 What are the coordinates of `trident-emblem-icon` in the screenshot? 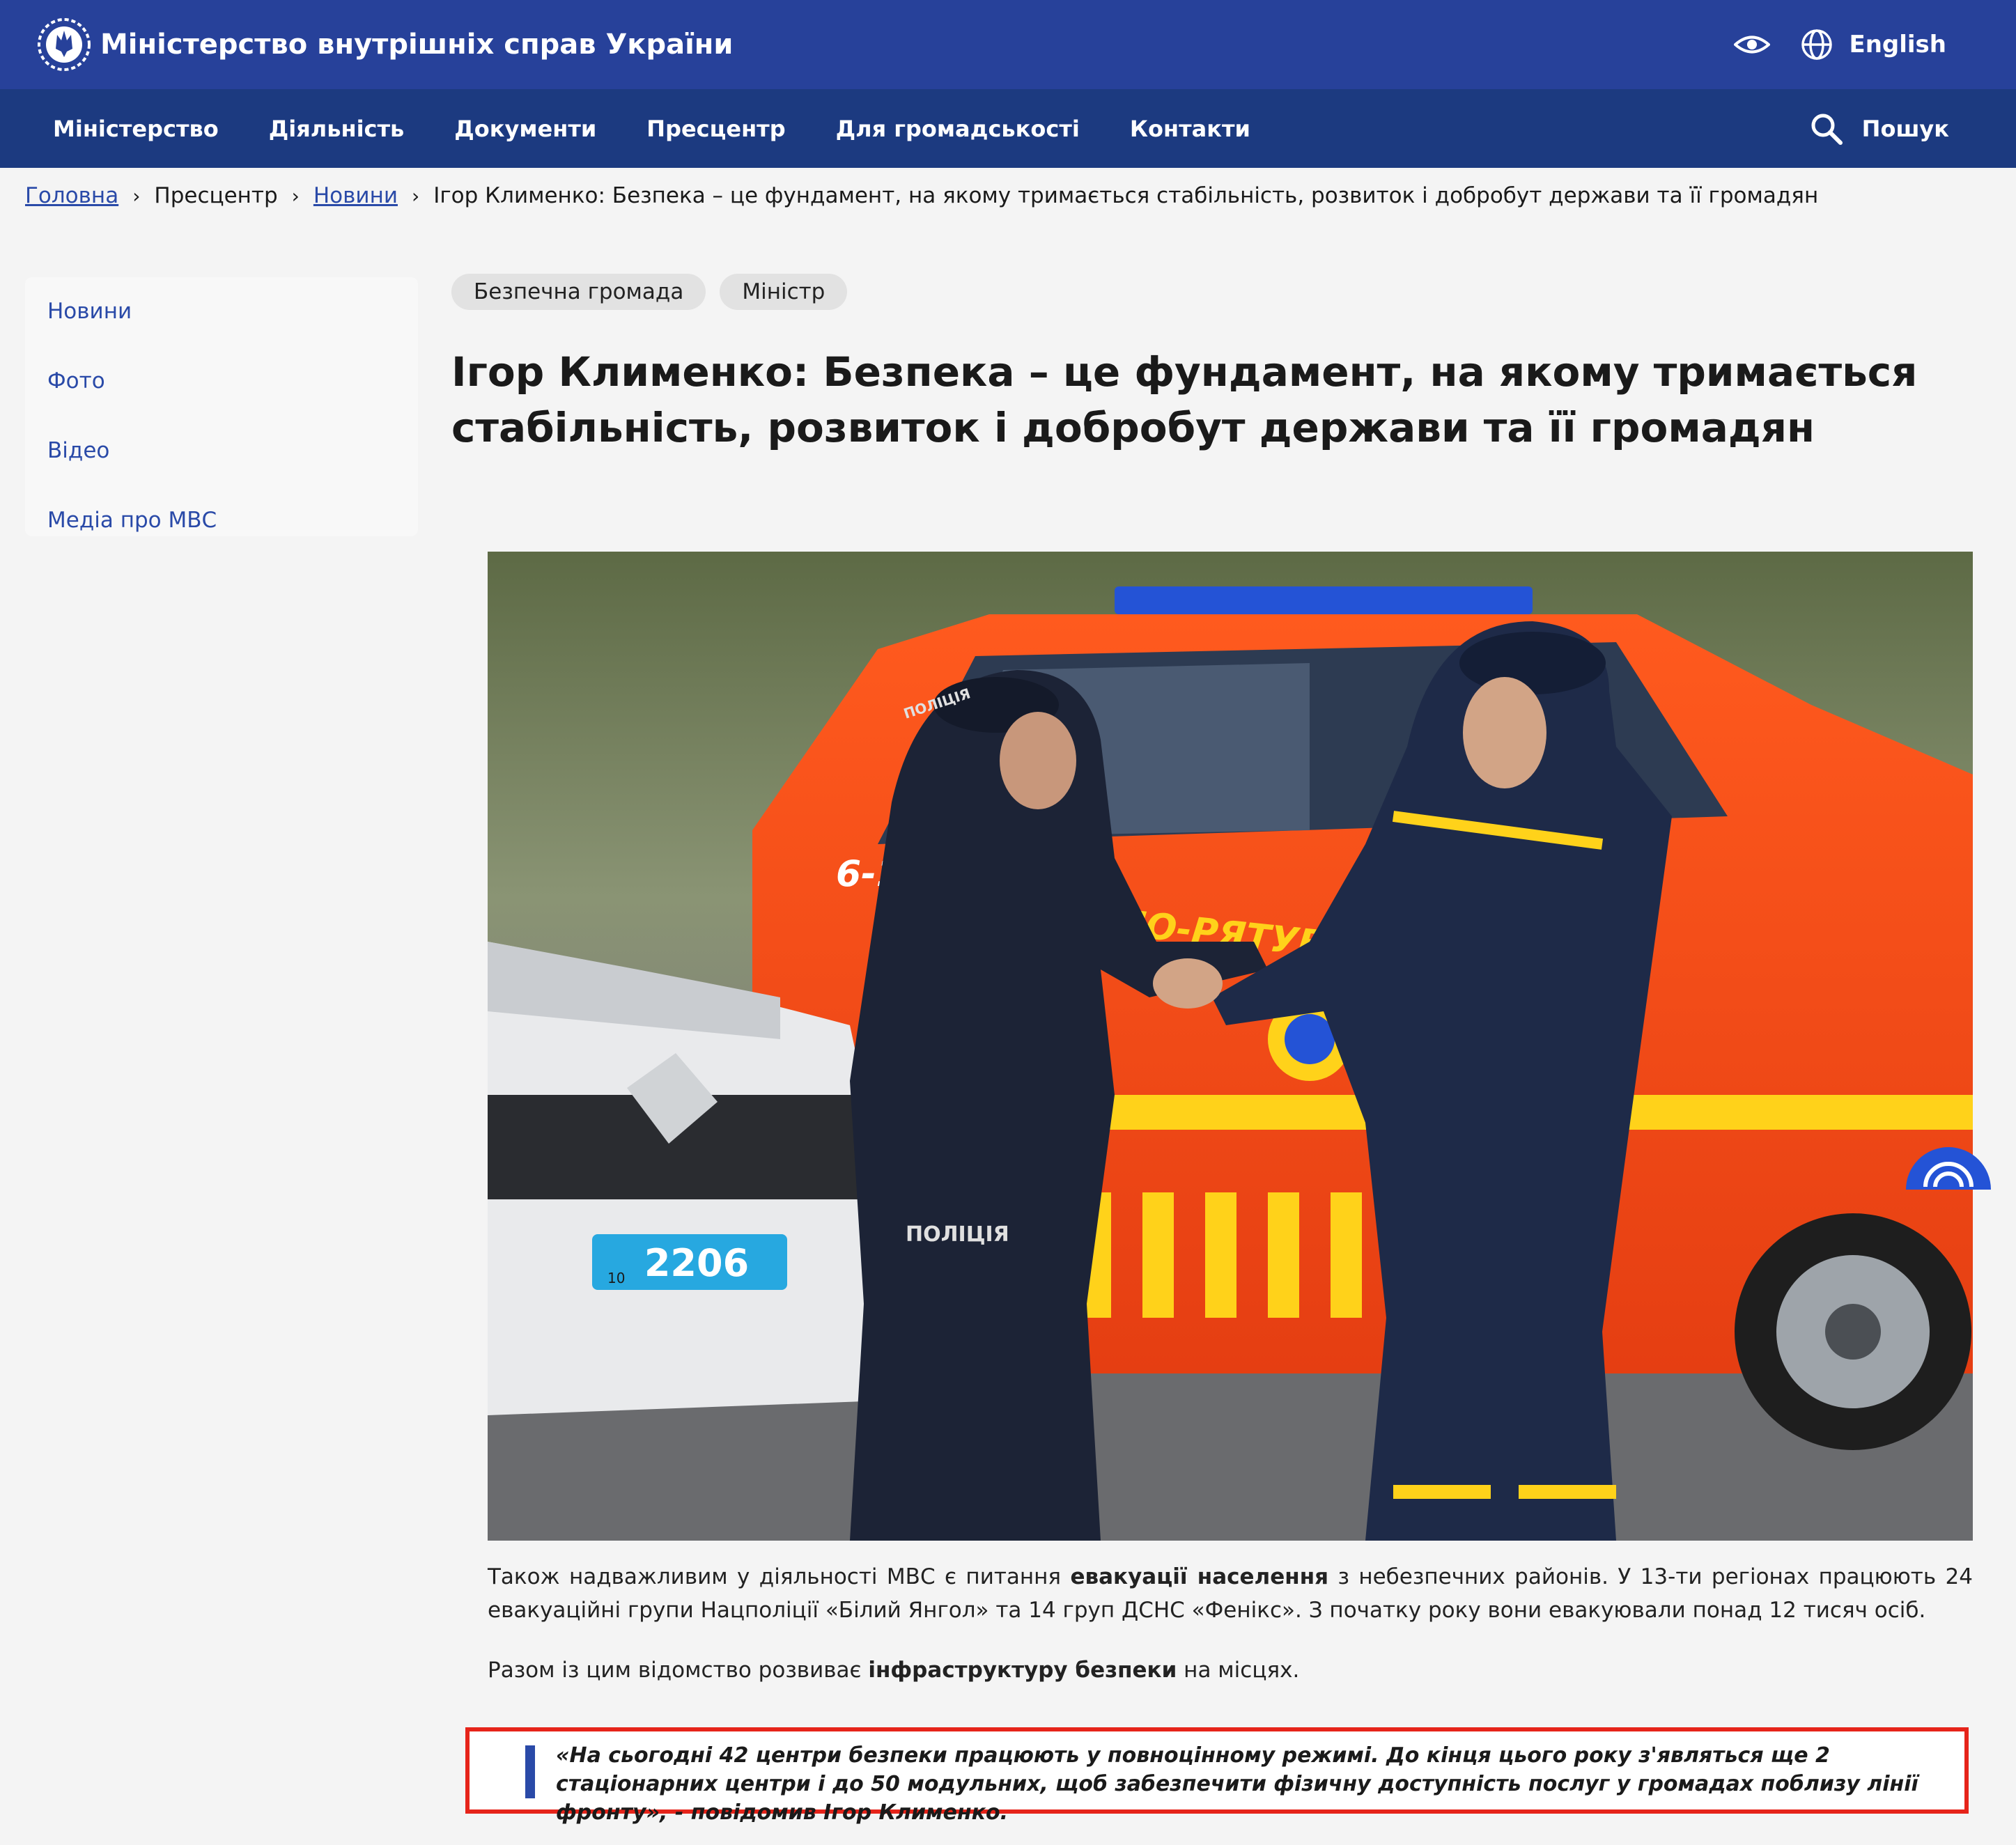 It's located at (64, 44).